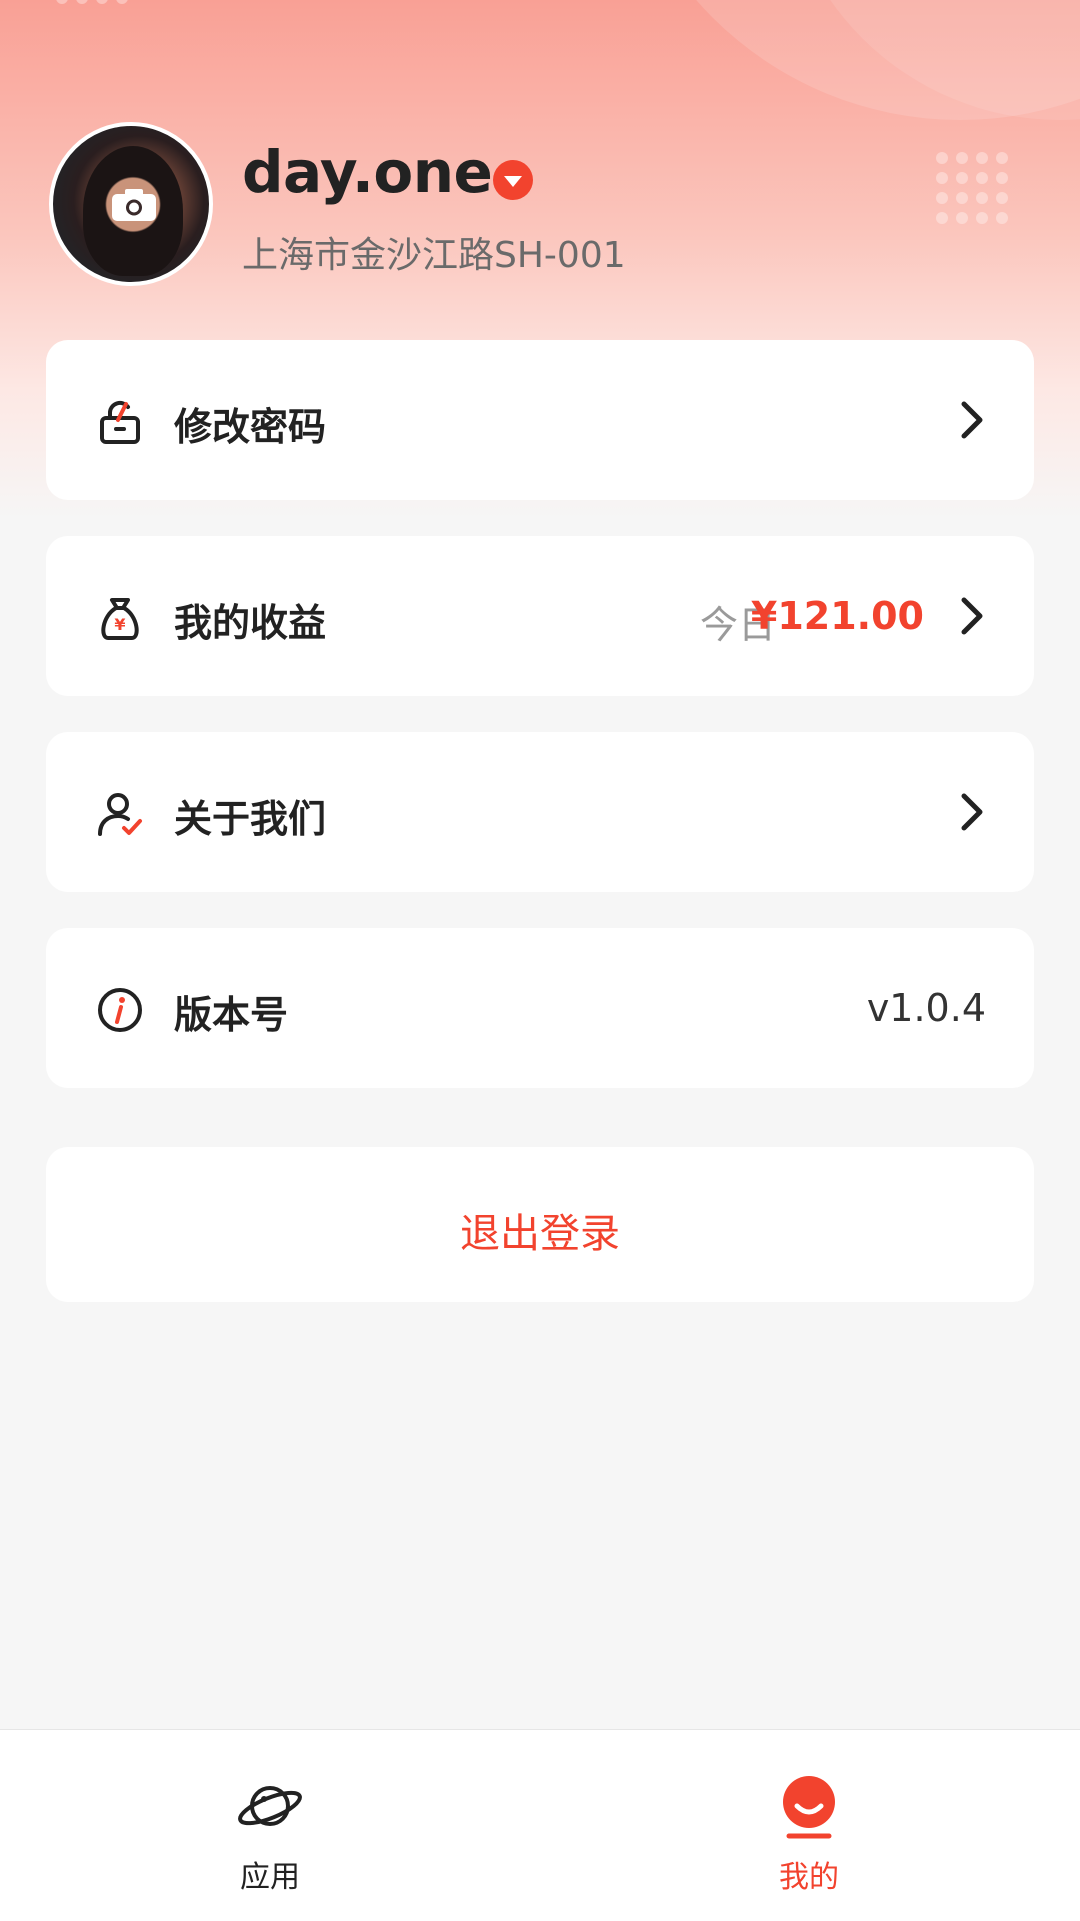 This screenshot has height=1921, width=1080. I want to click on smile-face-icon, so click(809, 1807).